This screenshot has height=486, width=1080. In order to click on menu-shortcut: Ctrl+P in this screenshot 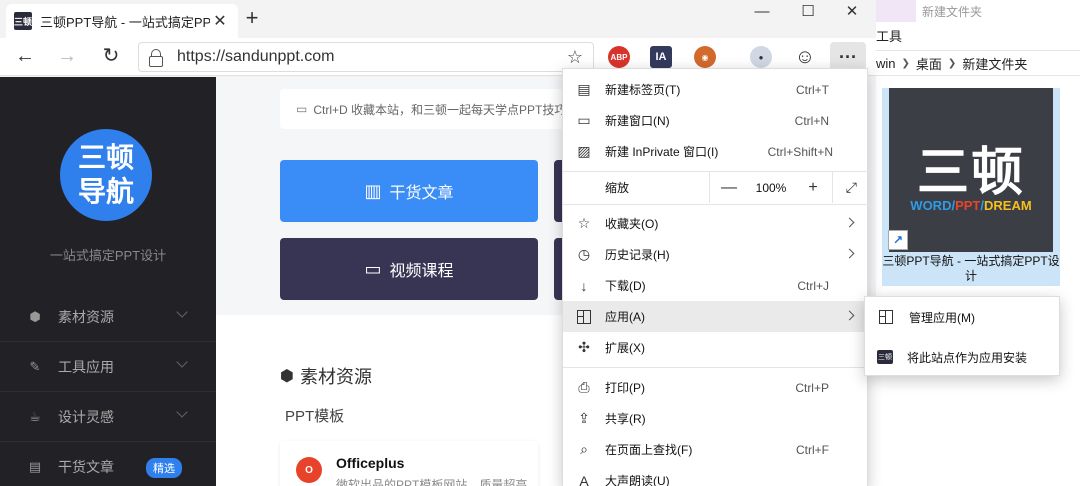, I will do `click(812, 387)`.